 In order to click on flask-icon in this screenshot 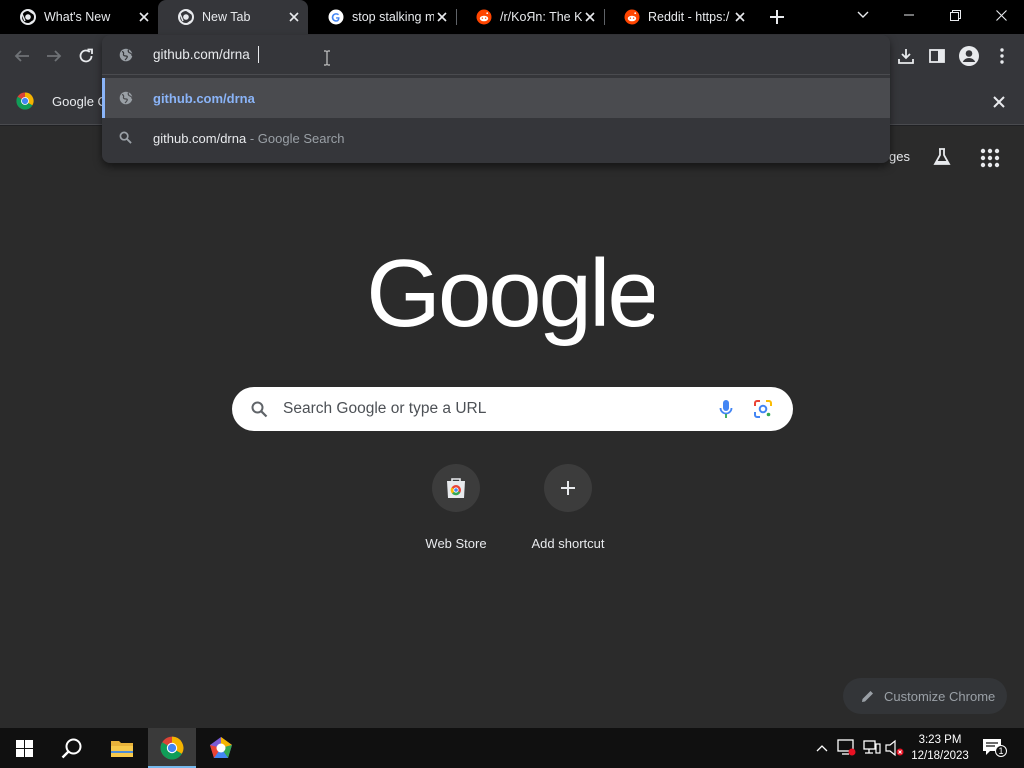, I will do `click(942, 156)`.